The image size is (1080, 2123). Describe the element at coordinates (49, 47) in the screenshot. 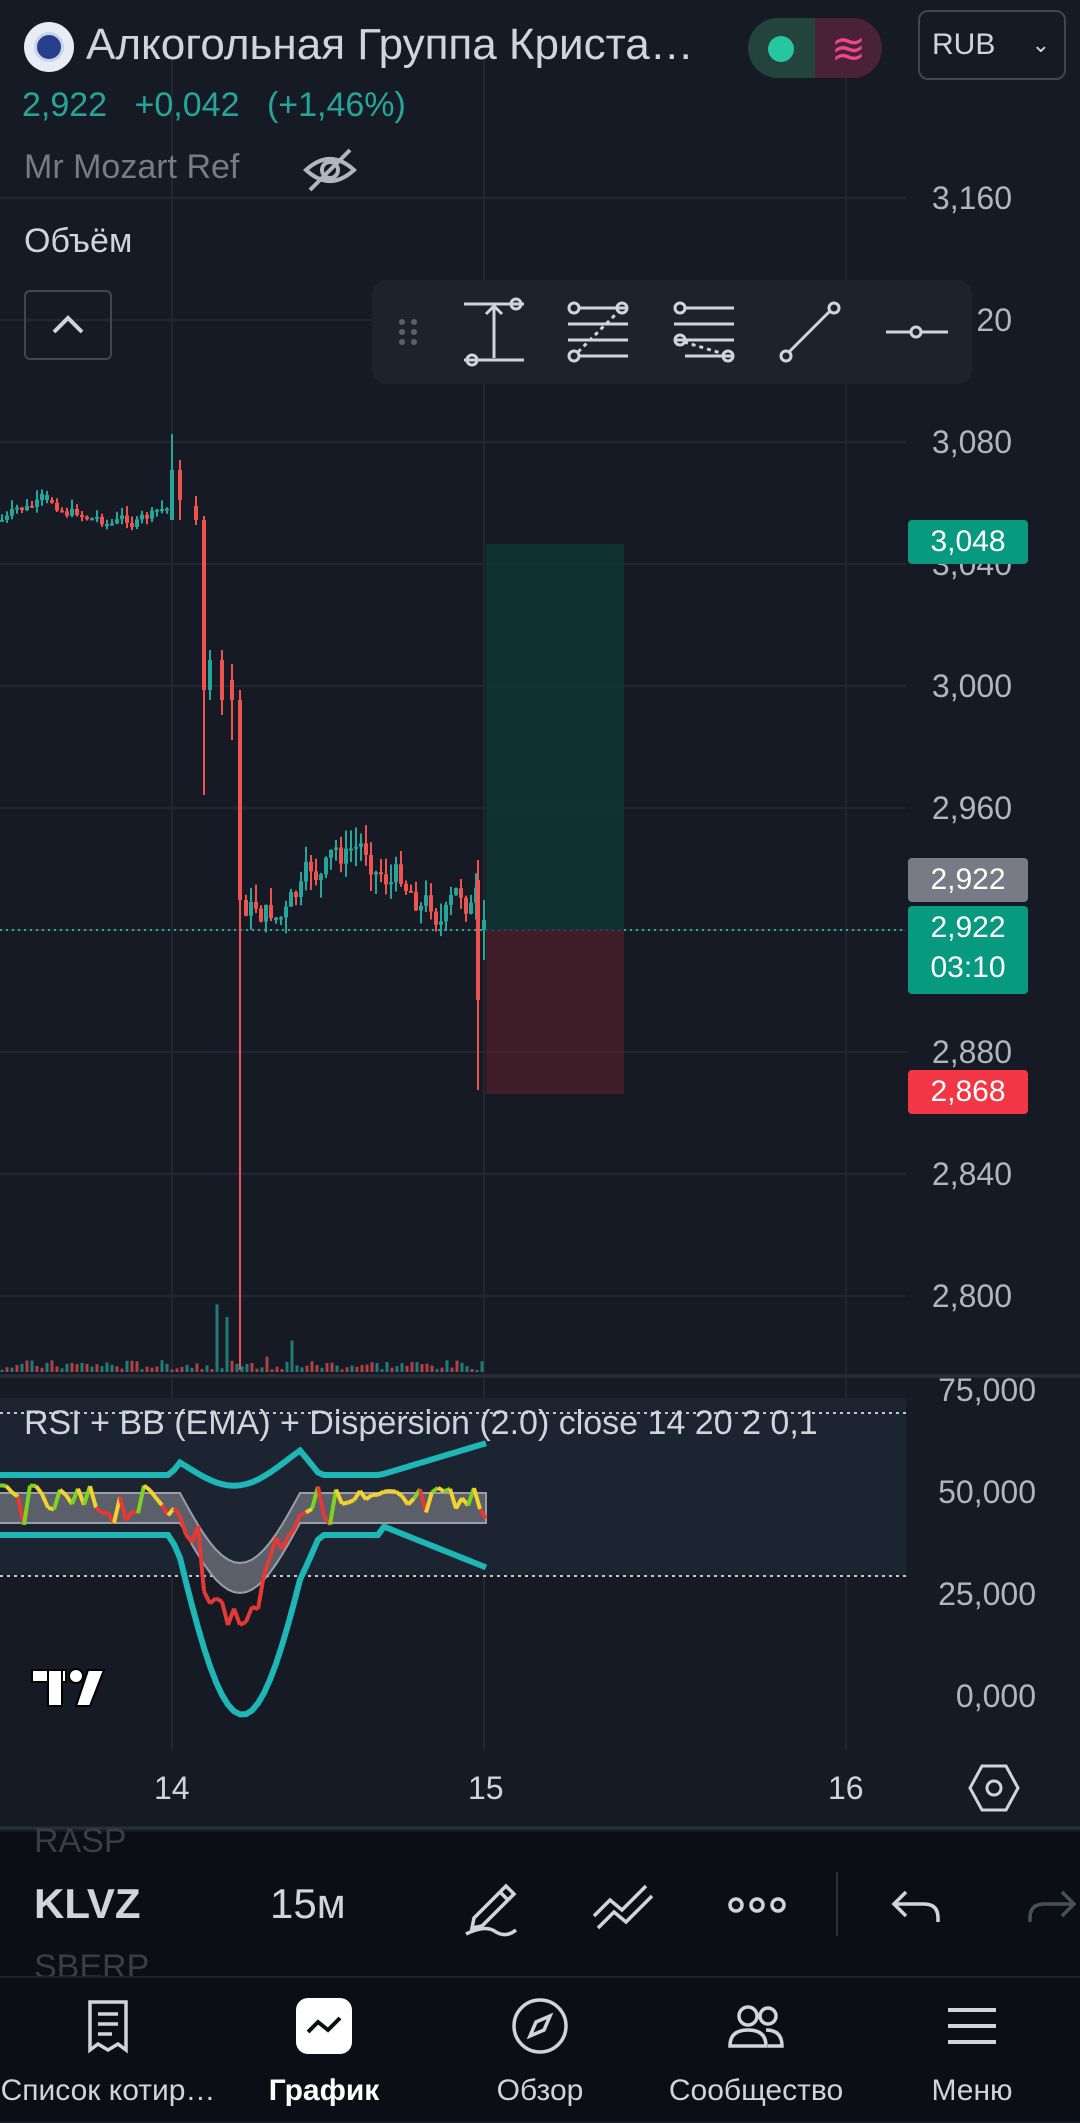

I see `company-logo-icon` at that location.